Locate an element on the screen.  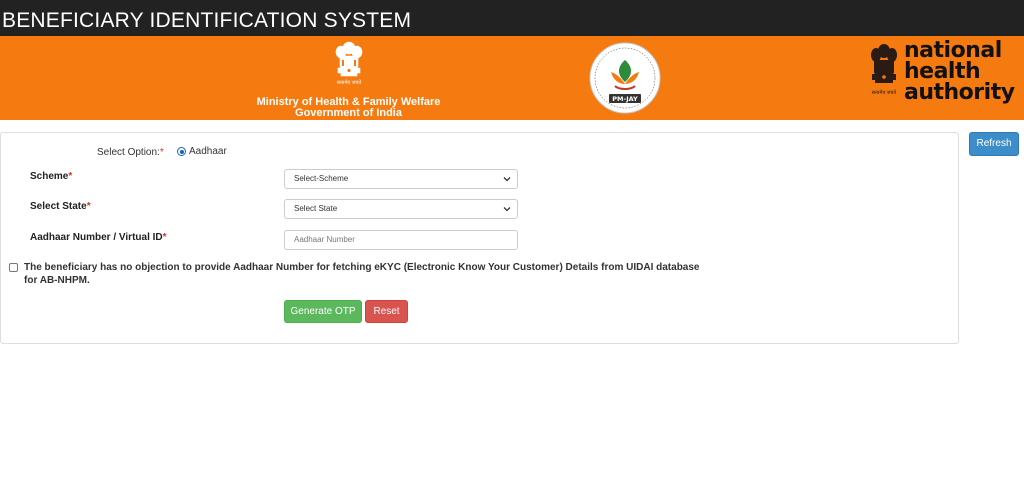
label-text: Select Option: is located at coordinates (128, 152).